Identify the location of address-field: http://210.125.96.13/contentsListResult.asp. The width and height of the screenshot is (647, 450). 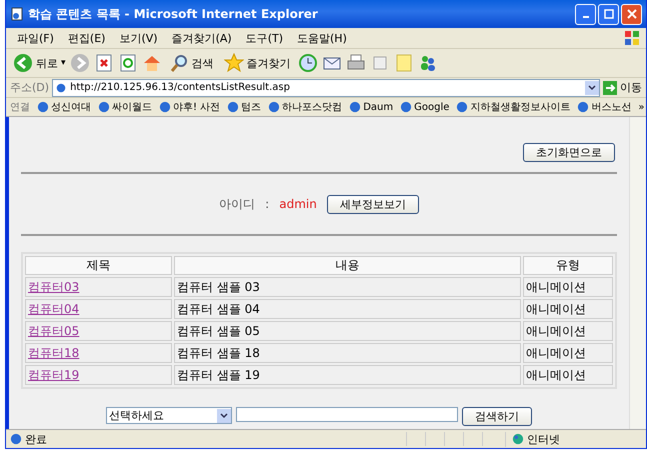
(326, 87).